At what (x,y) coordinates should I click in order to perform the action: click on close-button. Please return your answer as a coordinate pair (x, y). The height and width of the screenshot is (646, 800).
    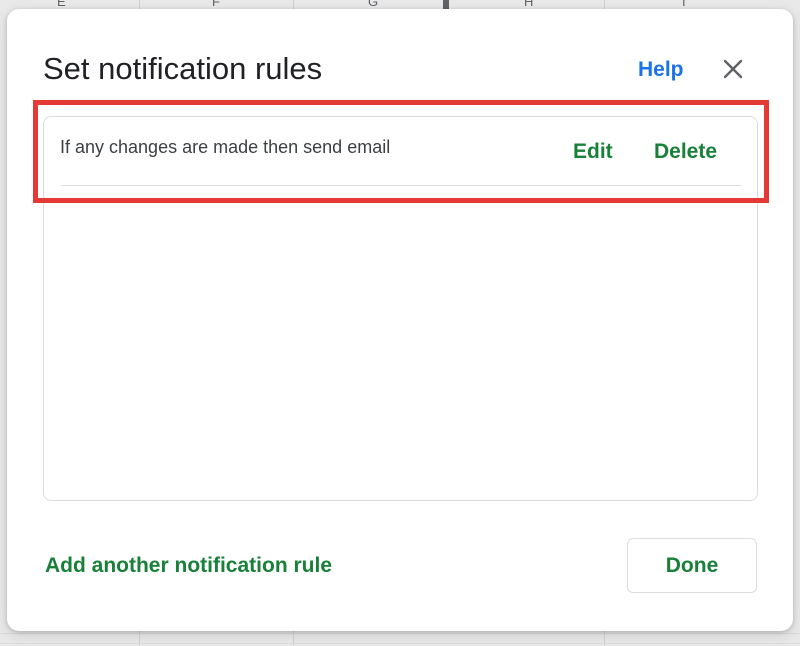
    Looking at the image, I should click on (733, 69).